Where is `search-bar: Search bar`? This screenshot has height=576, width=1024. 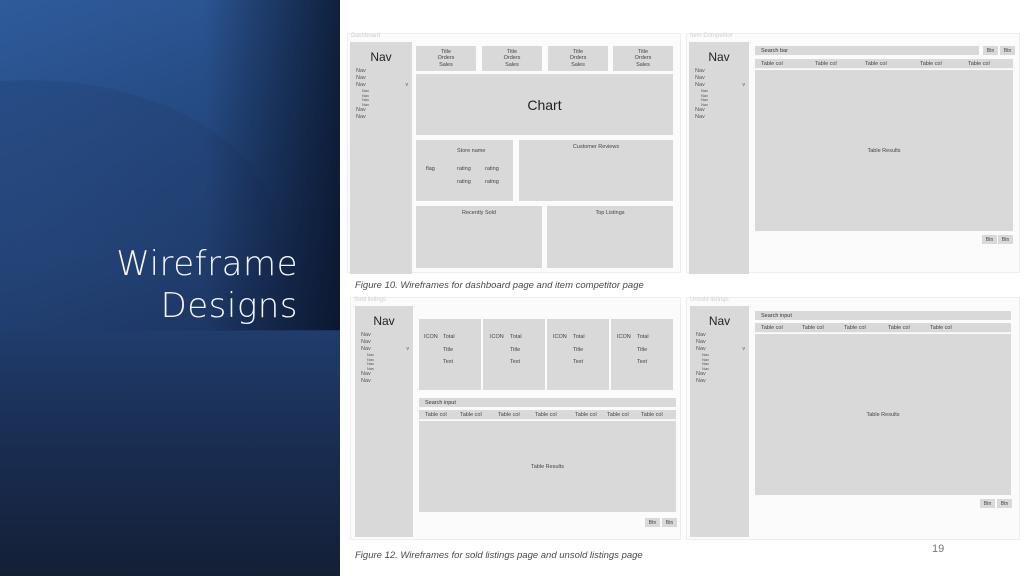 search-bar: Search bar is located at coordinates (867, 50).